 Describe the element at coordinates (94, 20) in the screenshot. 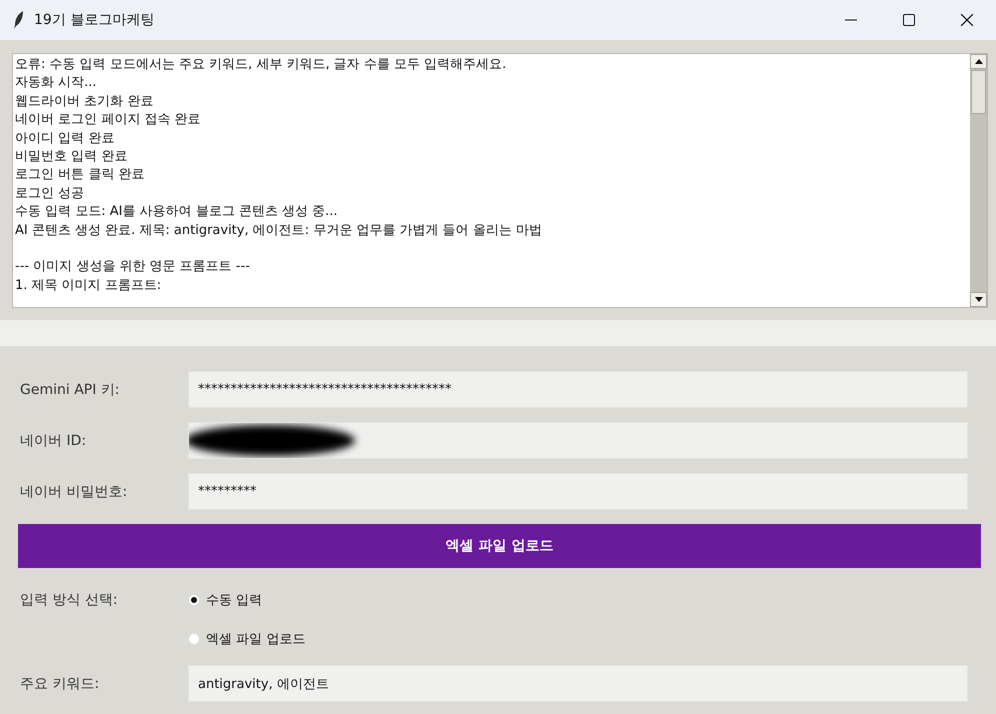

I see `window-title: 19기 블로그마케팅` at that location.